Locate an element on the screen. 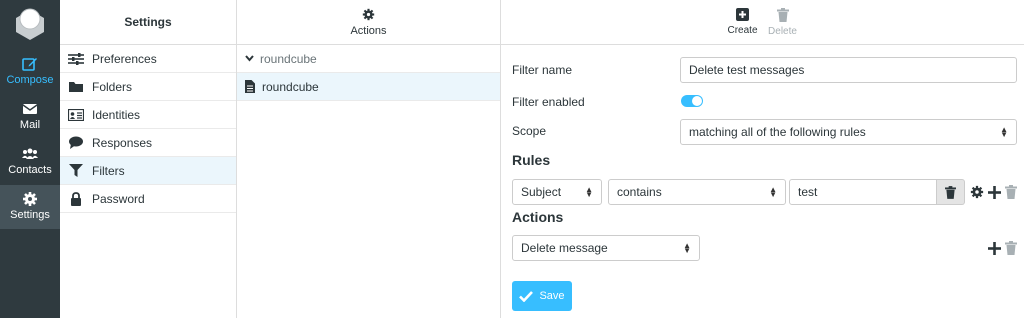 This screenshot has width=1024, height=318. nav-contacts-label: Contacts is located at coordinates (30, 170).